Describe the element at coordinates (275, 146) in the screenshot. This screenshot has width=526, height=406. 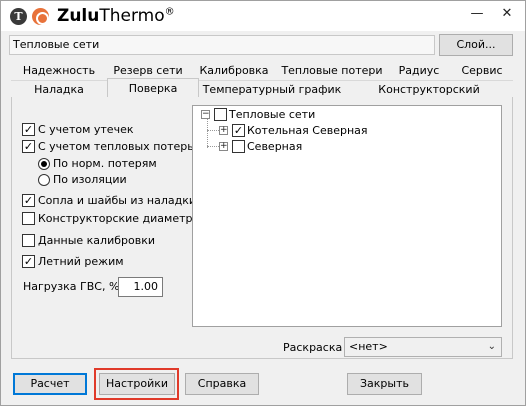
I see `north-label: Северная` at that location.